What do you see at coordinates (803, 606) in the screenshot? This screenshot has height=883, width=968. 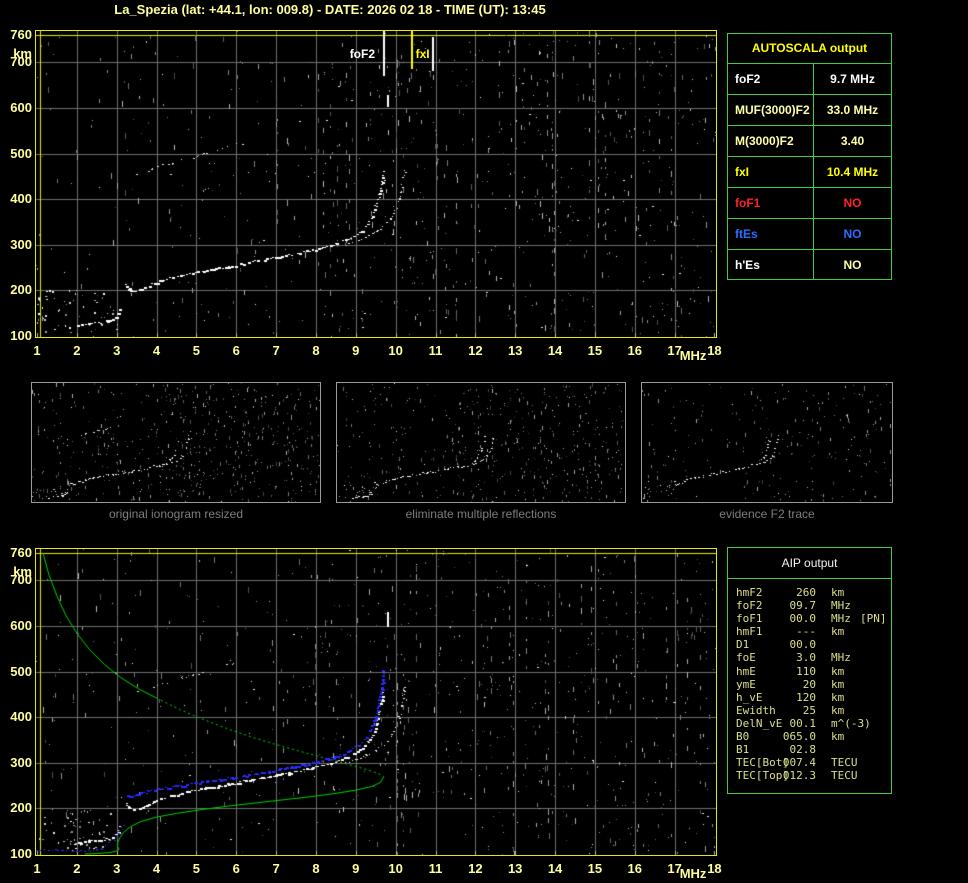 I see `aip-cell: 09.7` at bounding box center [803, 606].